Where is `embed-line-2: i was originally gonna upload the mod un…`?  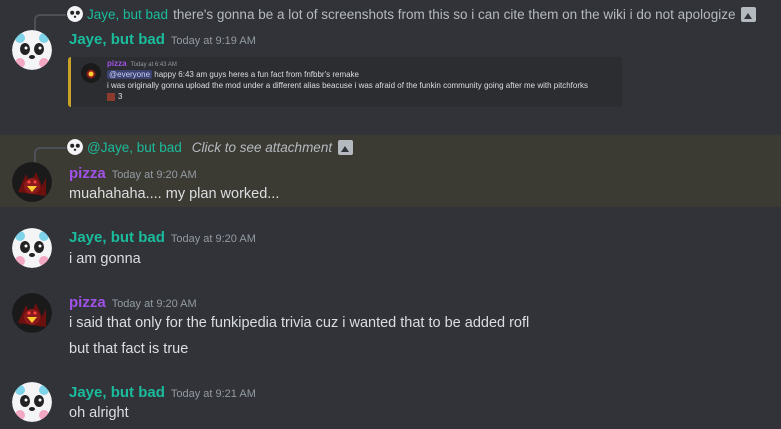 embed-line-2: i was originally gonna upload the mod un… is located at coordinates (348, 85).